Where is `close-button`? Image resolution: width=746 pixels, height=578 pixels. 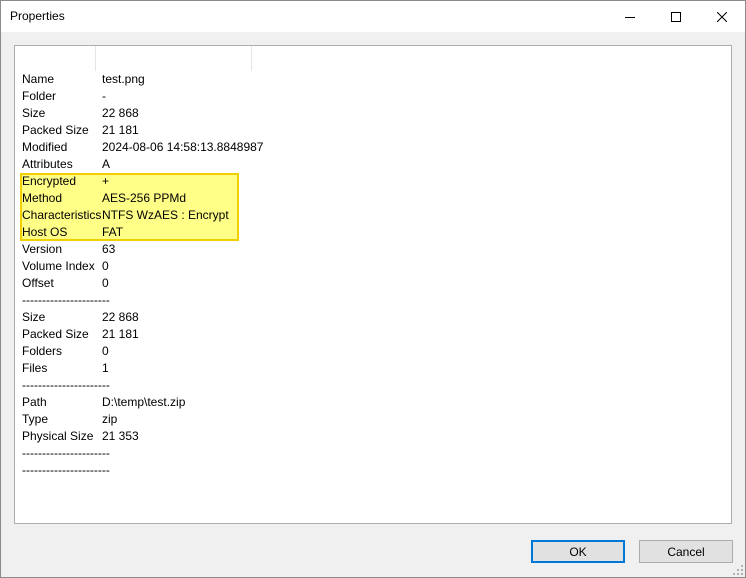
close-button is located at coordinates (722, 16).